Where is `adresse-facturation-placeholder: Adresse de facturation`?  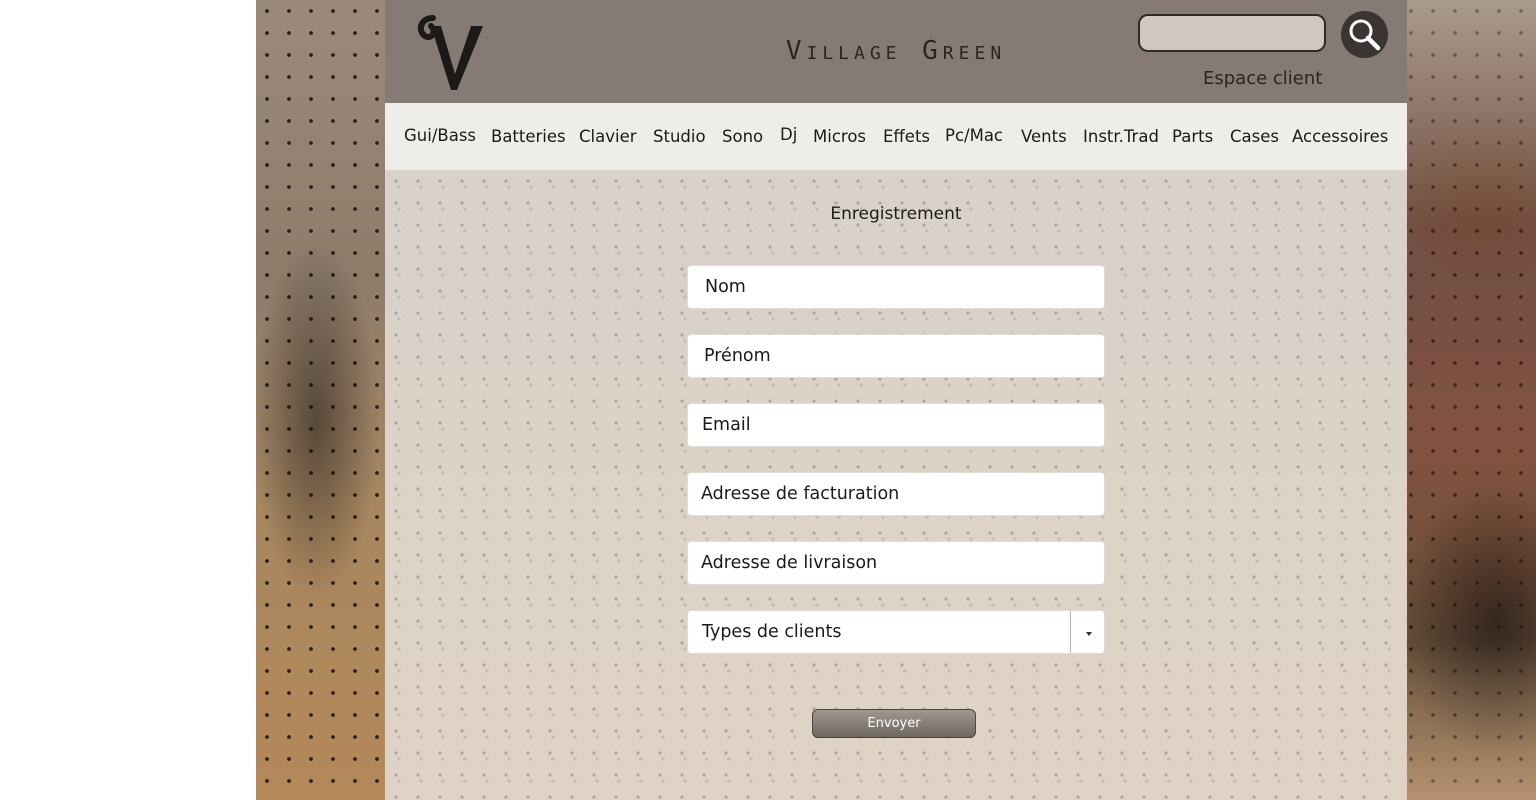
adresse-facturation-placeholder: Adresse de facturation is located at coordinates (800, 494).